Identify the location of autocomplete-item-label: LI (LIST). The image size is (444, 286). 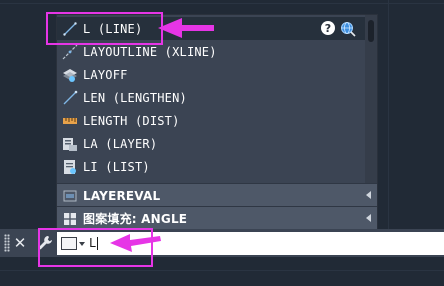
(116, 166).